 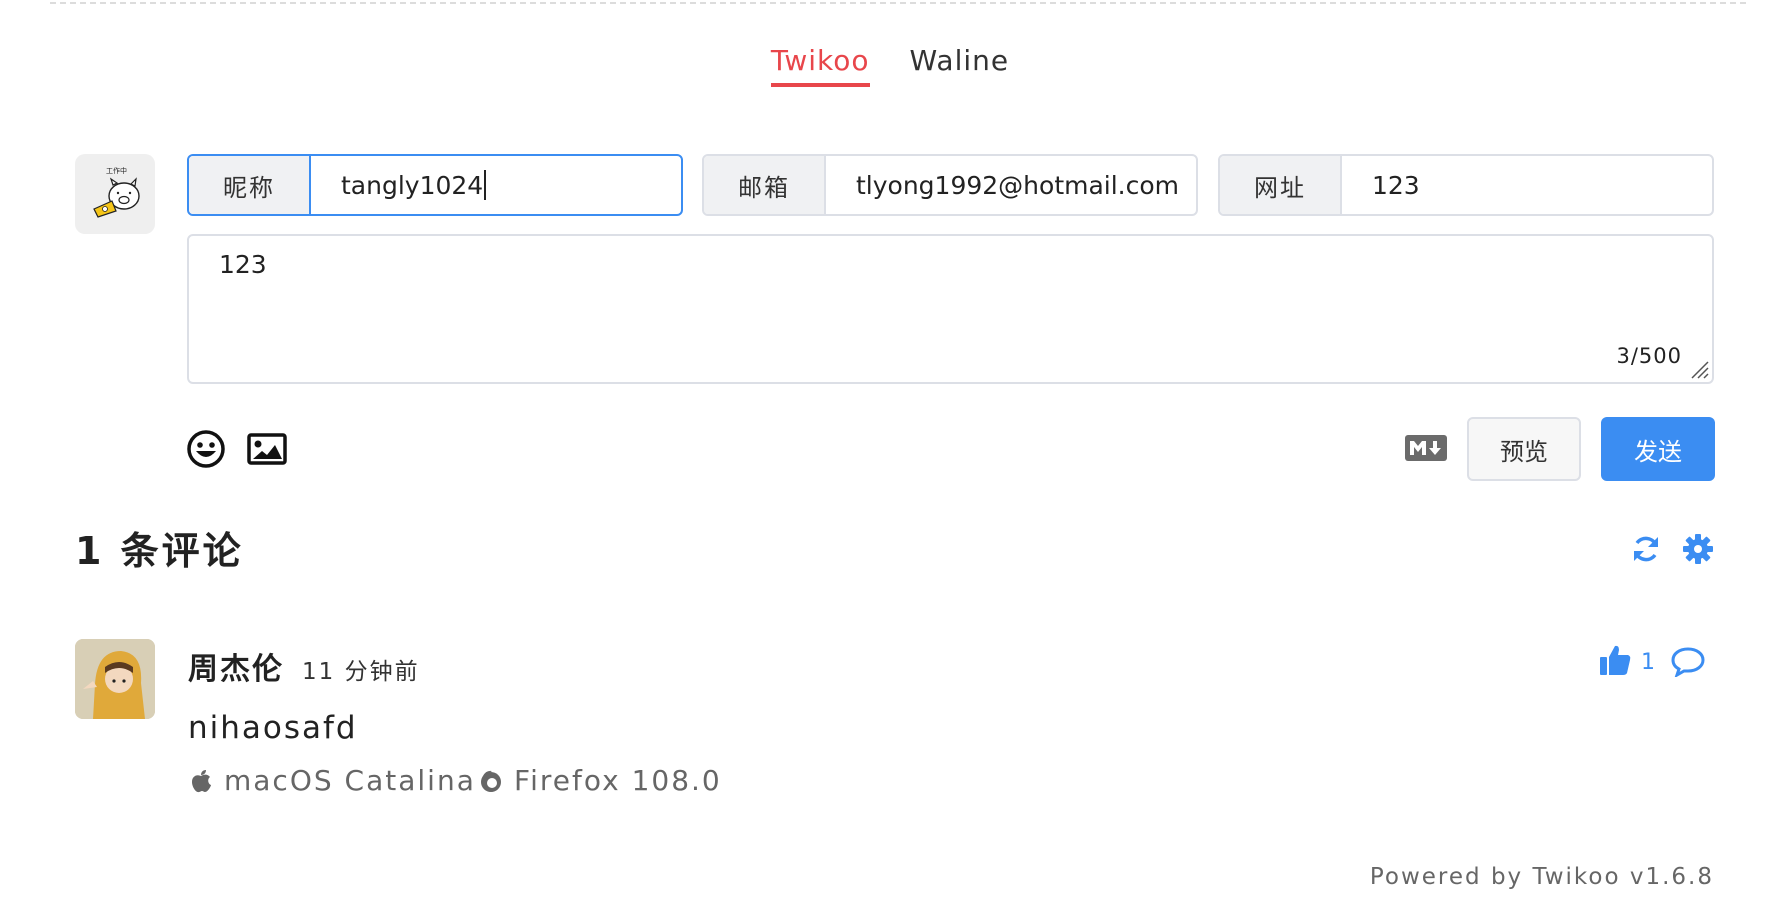 What do you see at coordinates (1649, 356) in the screenshot?
I see `char-counter: 3/500` at bounding box center [1649, 356].